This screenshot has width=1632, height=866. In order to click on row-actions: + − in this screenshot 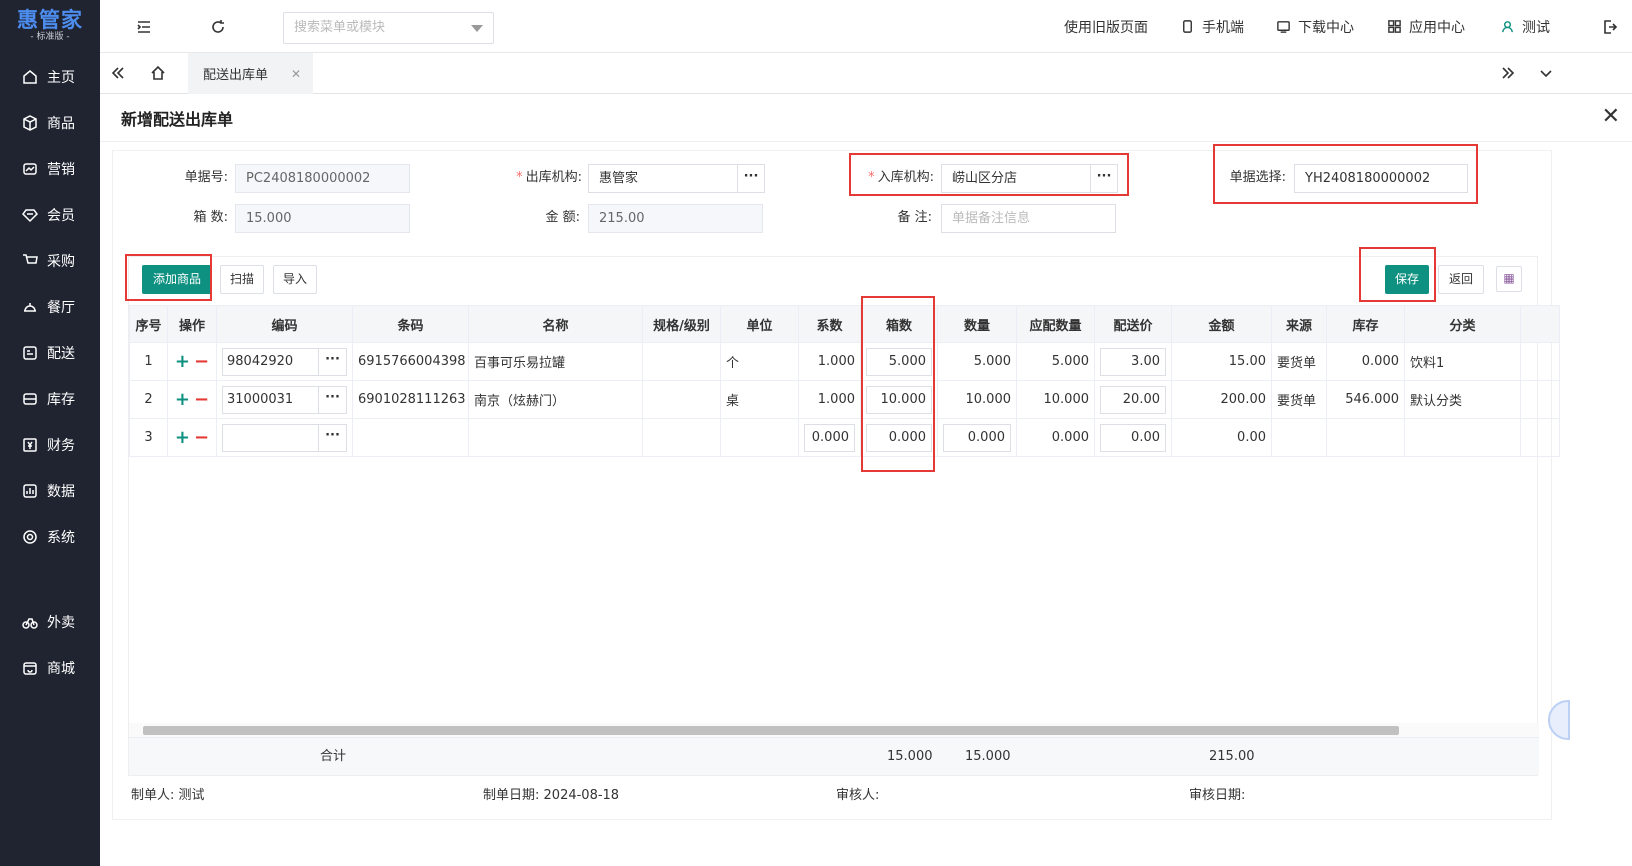, I will do `click(192, 437)`.